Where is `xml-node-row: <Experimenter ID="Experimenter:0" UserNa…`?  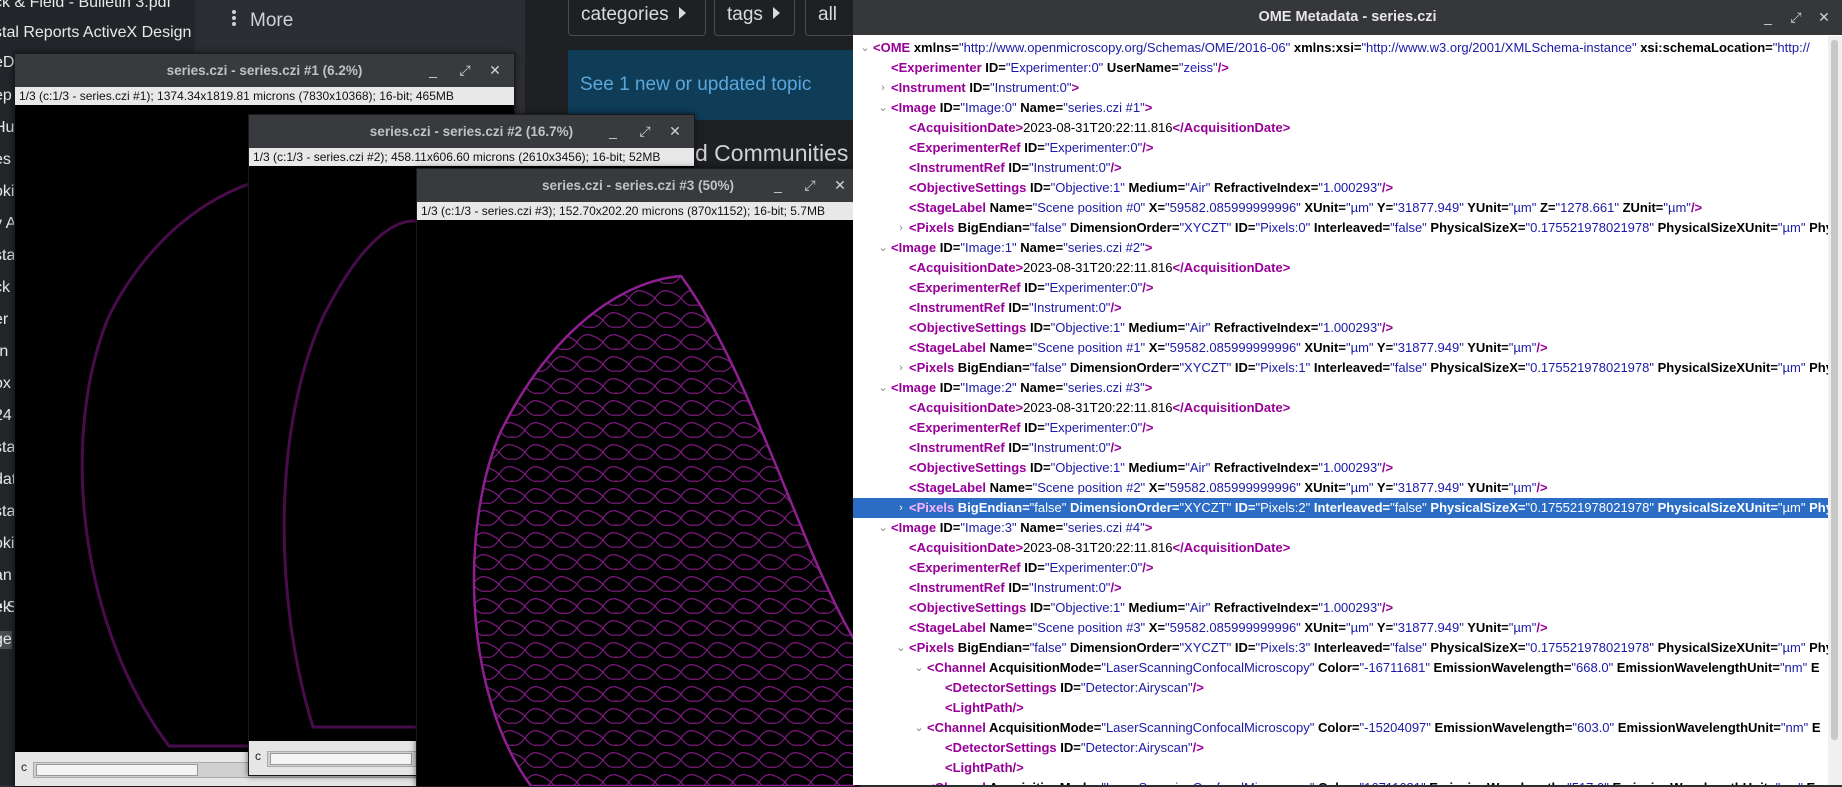 xml-node-row: <Experimenter ID="Experimenter:0" UserNa… is located at coordinates (1342, 68).